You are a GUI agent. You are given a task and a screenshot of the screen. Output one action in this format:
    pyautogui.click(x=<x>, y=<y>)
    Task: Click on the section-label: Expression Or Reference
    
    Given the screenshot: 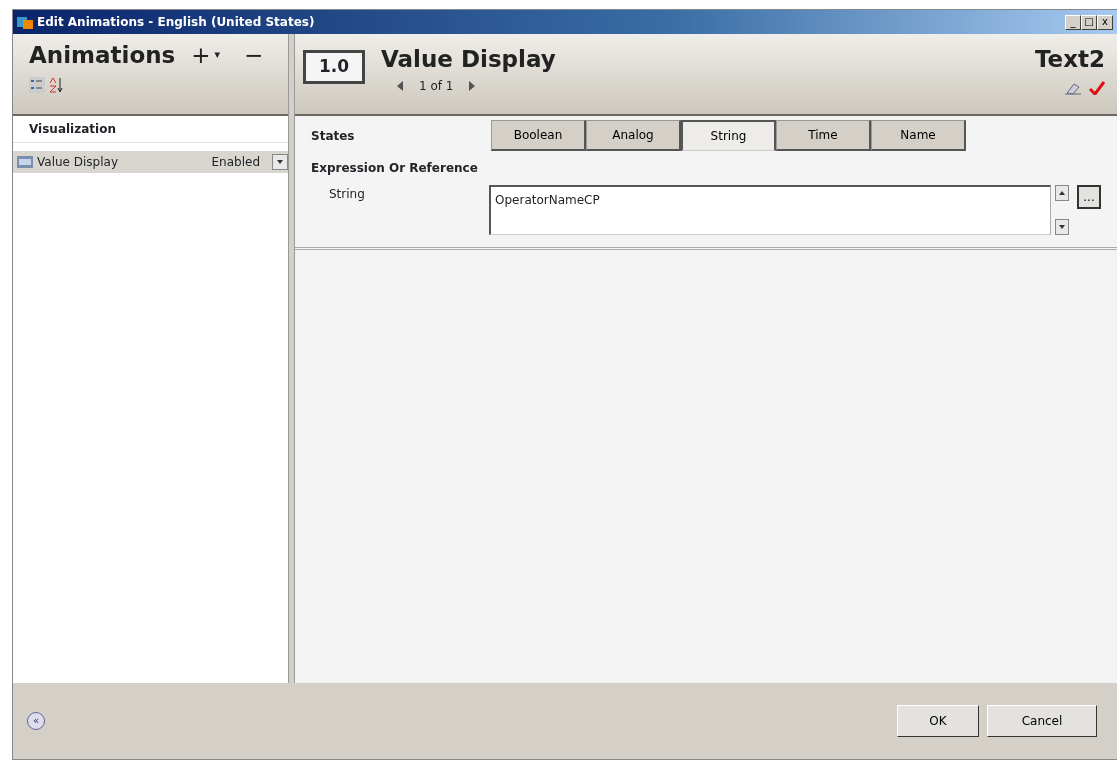 What is the action you would take?
    pyautogui.click(x=394, y=168)
    